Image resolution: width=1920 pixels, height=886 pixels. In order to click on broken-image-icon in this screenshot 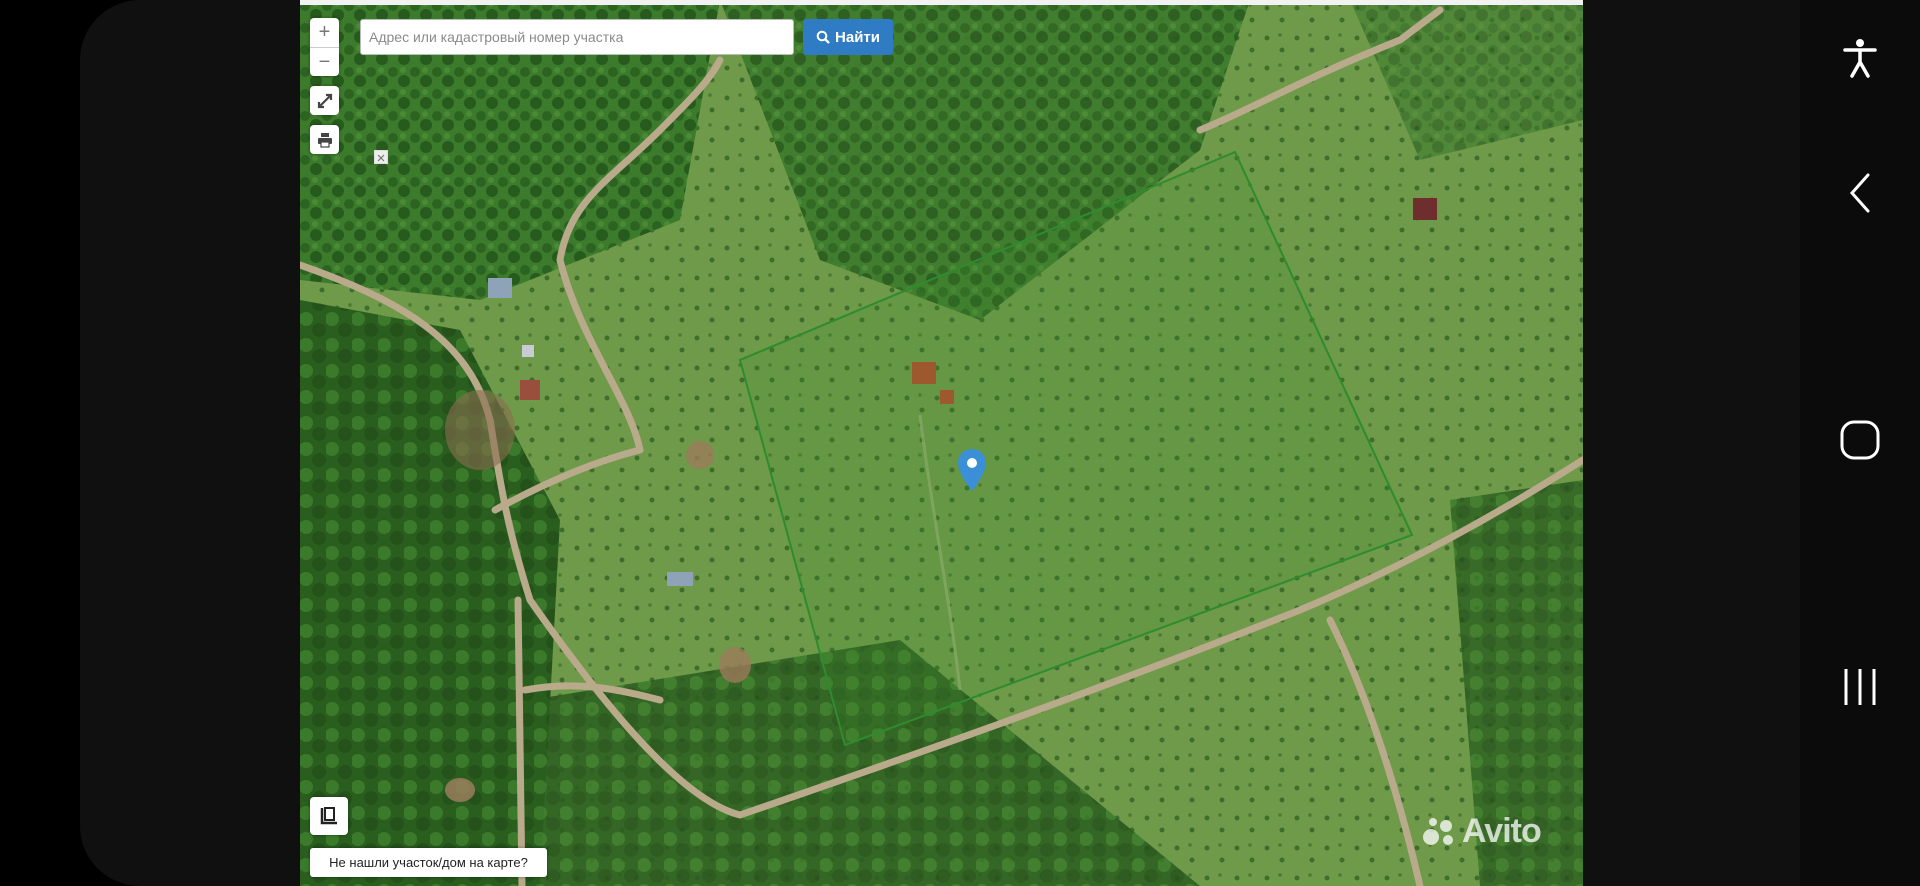, I will do `click(381, 157)`.